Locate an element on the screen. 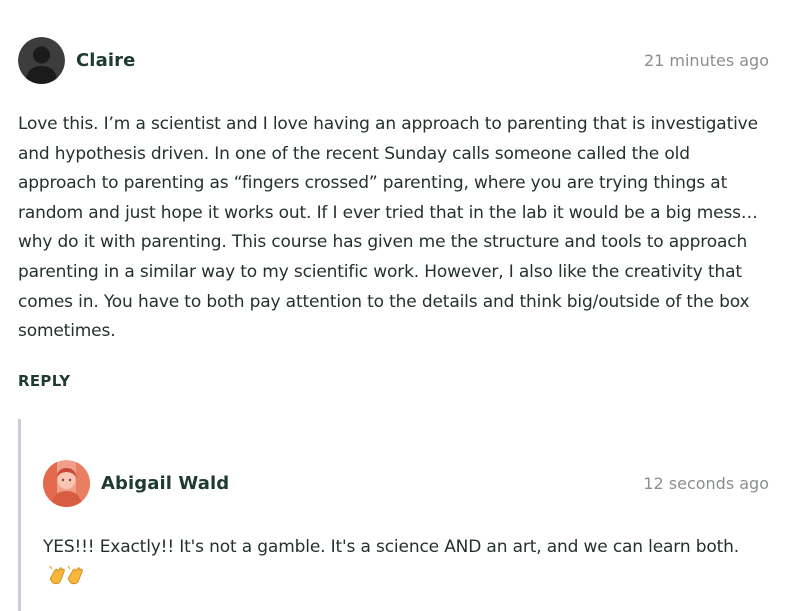 The image size is (800, 611). comment-header: Claire 21 minutes ago is located at coordinates (393, 60).